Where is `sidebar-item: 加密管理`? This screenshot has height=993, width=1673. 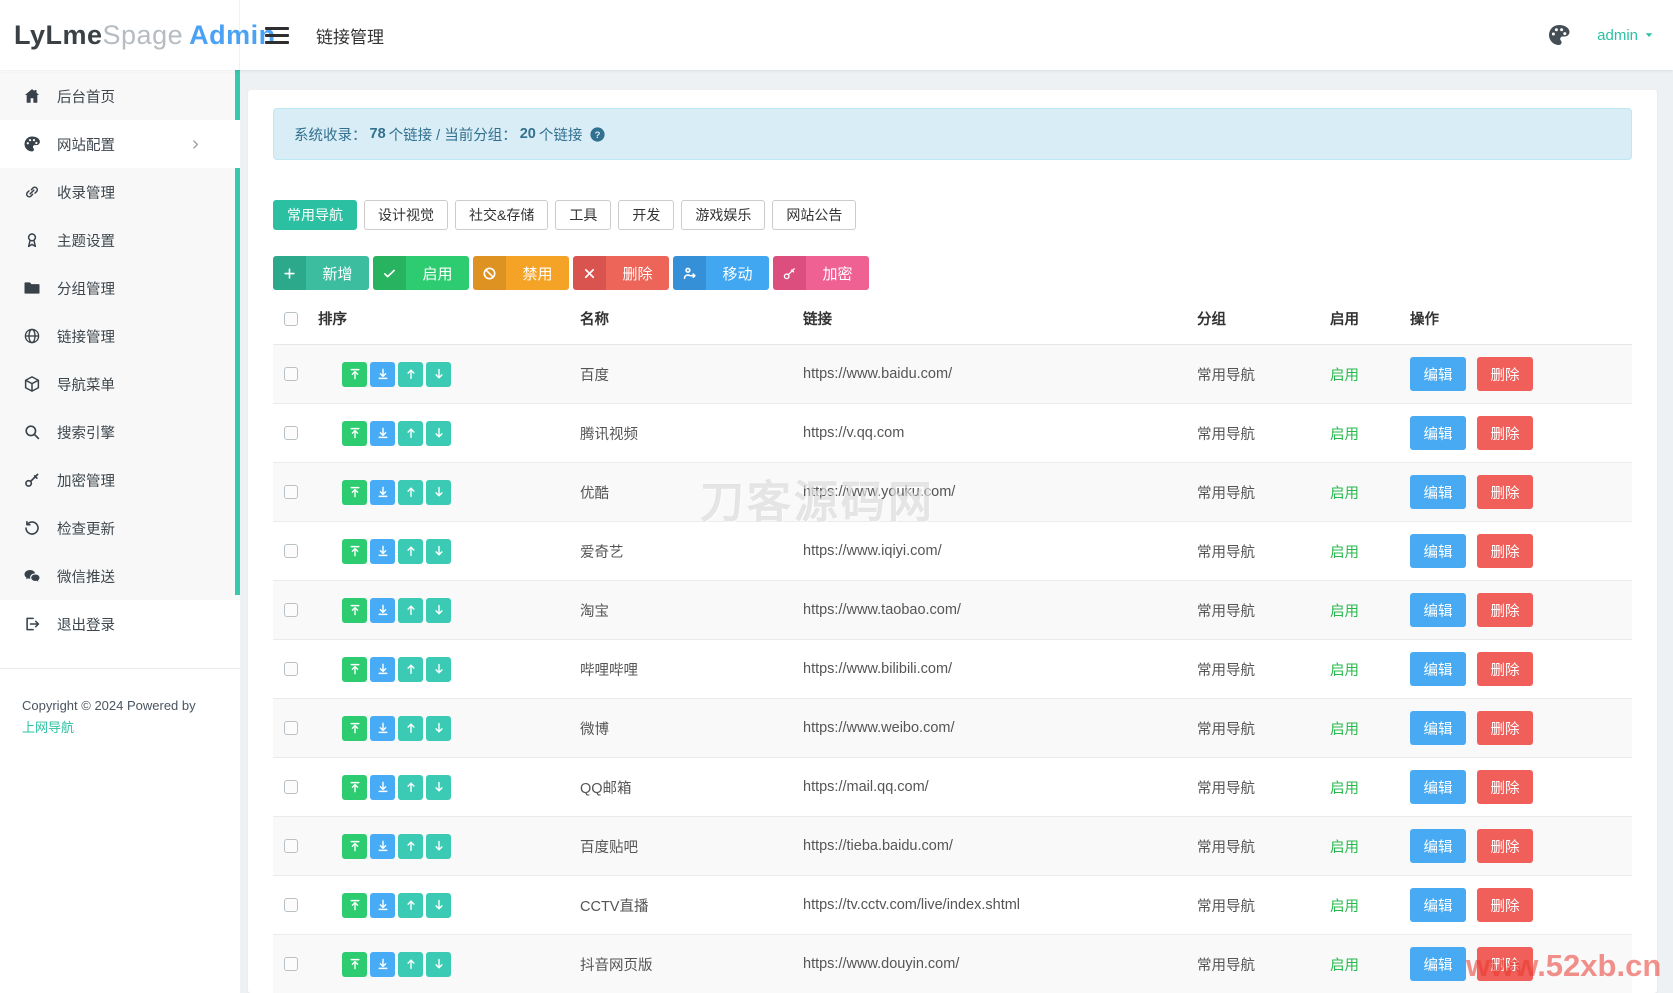
sidebar-item: 加密管理 is located at coordinates (120, 480).